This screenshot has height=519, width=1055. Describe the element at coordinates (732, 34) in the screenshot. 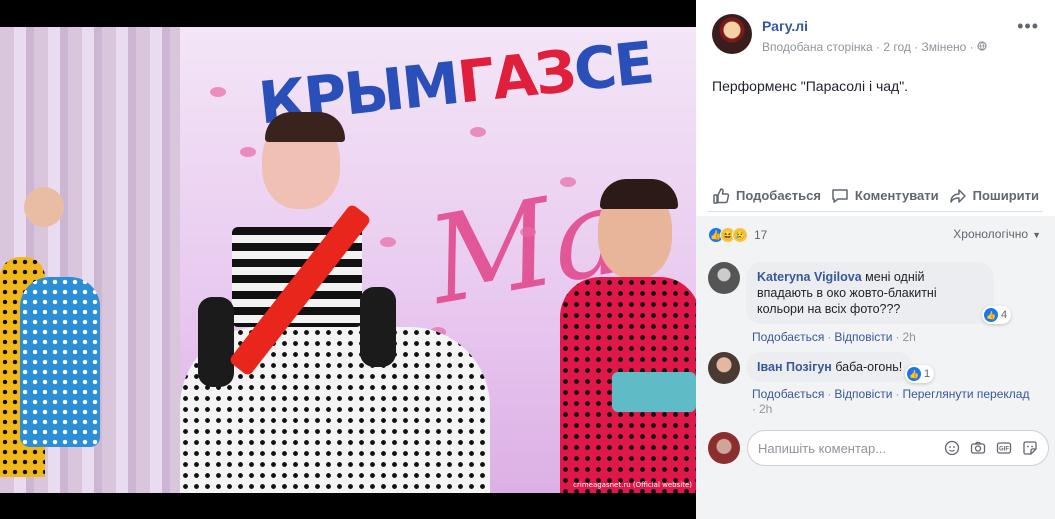

I see `page-avatar` at that location.